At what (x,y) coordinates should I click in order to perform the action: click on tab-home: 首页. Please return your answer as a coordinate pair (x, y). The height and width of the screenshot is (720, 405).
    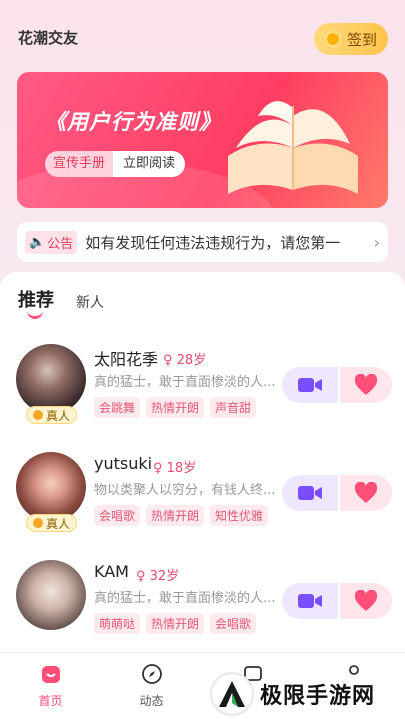
    Looking at the image, I should click on (50, 686).